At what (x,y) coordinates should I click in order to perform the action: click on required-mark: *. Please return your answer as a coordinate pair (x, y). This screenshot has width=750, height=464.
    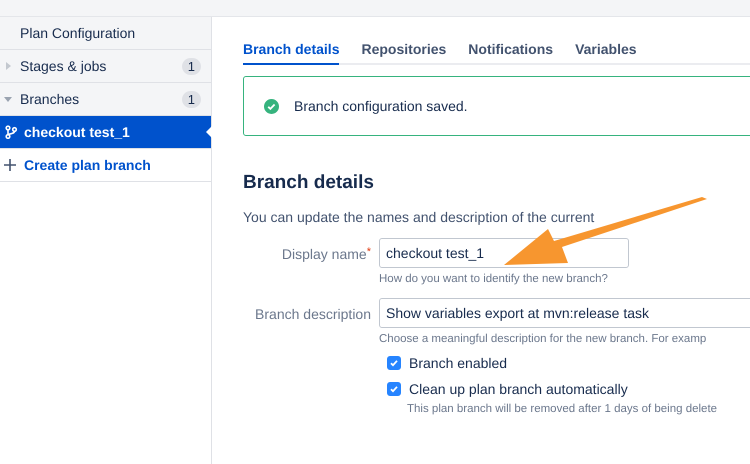
    Looking at the image, I should click on (368, 252).